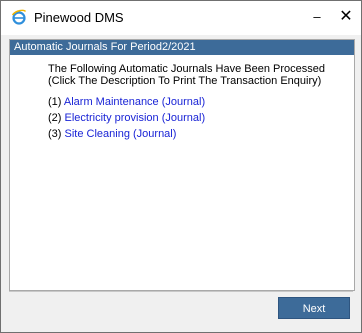 This screenshot has width=362, height=333. Describe the element at coordinates (55, 134) in the screenshot. I see `journal-number: (3)` at that location.